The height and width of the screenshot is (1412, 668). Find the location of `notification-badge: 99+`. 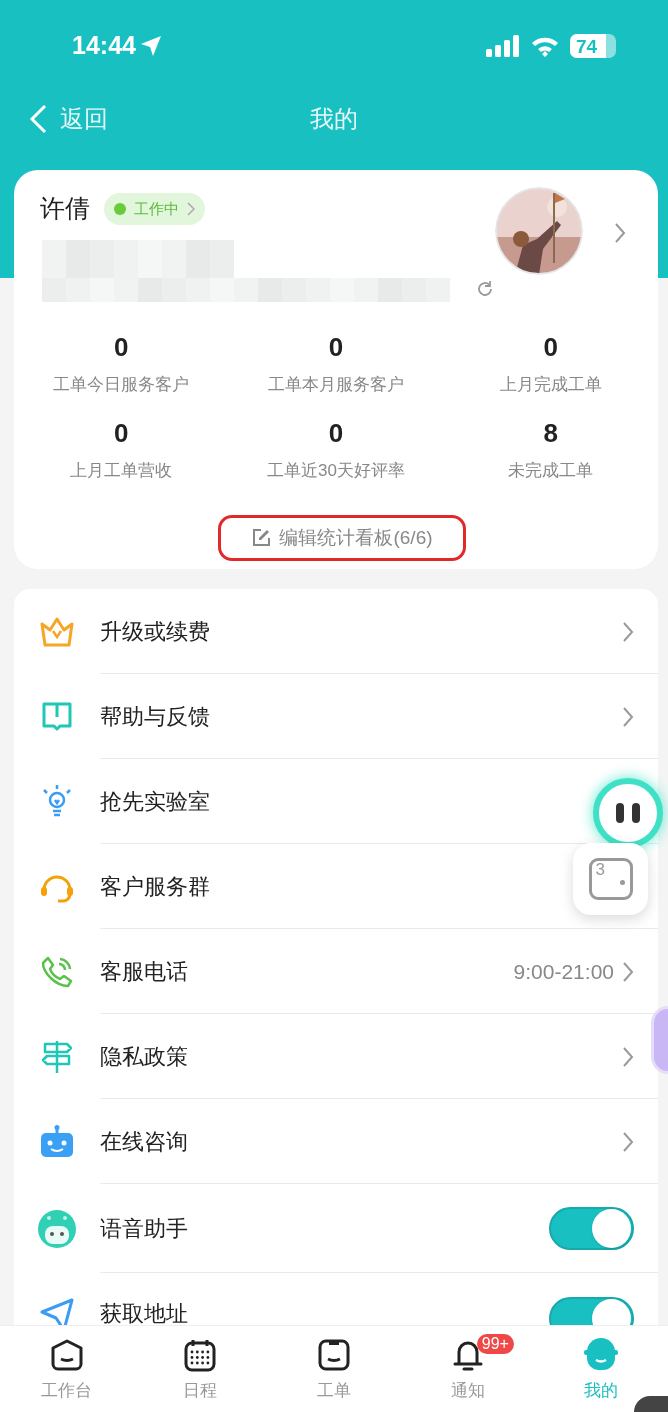

notification-badge: 99+ is located at coordinates (495, 1344).